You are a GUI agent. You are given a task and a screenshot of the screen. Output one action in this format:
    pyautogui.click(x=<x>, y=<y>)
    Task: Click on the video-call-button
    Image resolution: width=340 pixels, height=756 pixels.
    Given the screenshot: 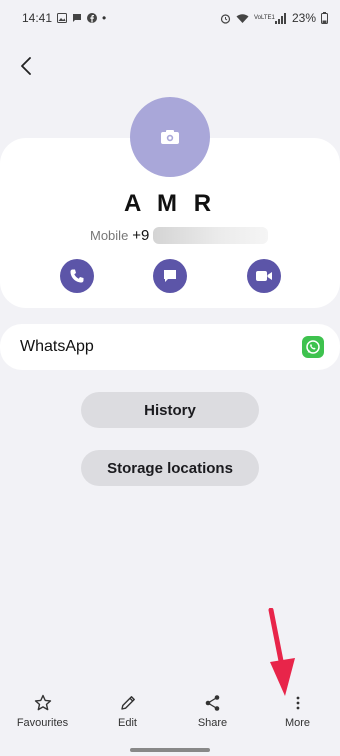 What is the action you would take?
    pyautogui.click(x=264, y=276)
    